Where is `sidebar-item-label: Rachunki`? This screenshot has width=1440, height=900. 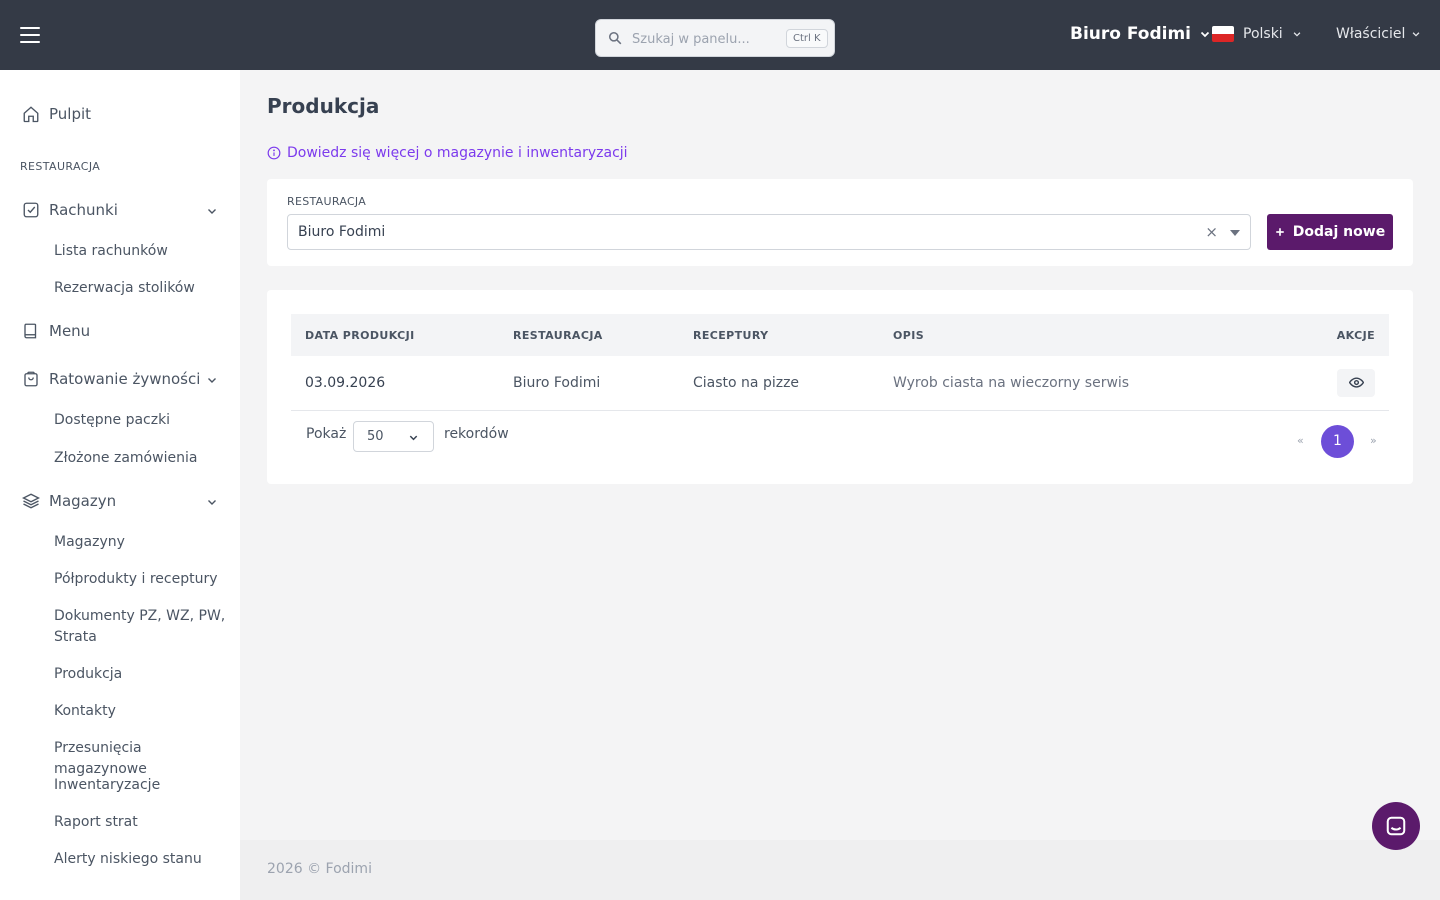
sidebar-item-label: Rachunki is located at coordinates (83, 210).